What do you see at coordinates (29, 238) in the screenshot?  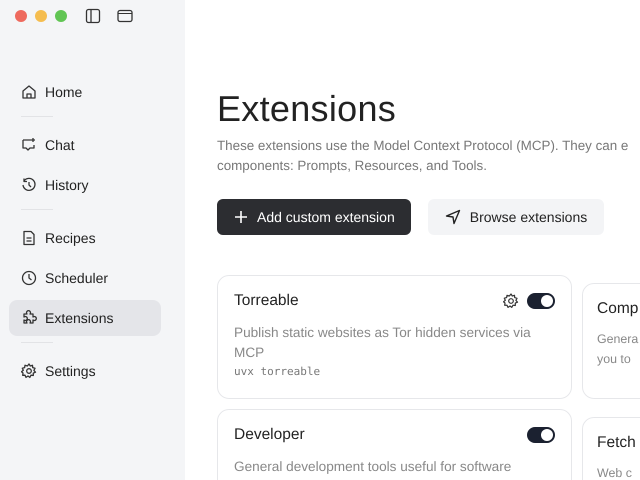 I see `document-icon` at bounding box center [29, 238].